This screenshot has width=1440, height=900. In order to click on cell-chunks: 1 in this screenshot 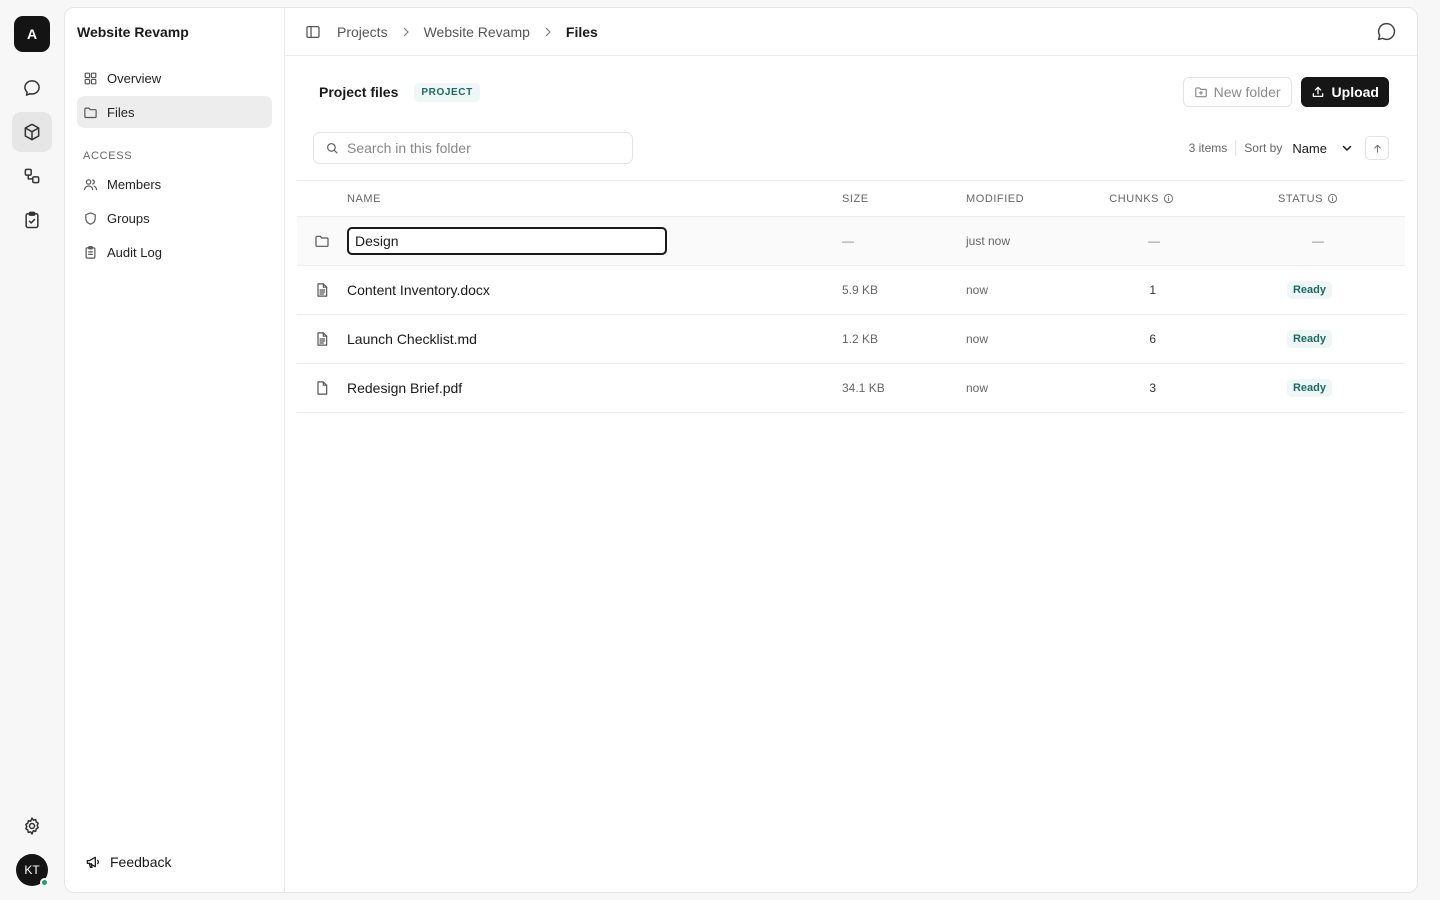, I will do `click(1152, 290)`.